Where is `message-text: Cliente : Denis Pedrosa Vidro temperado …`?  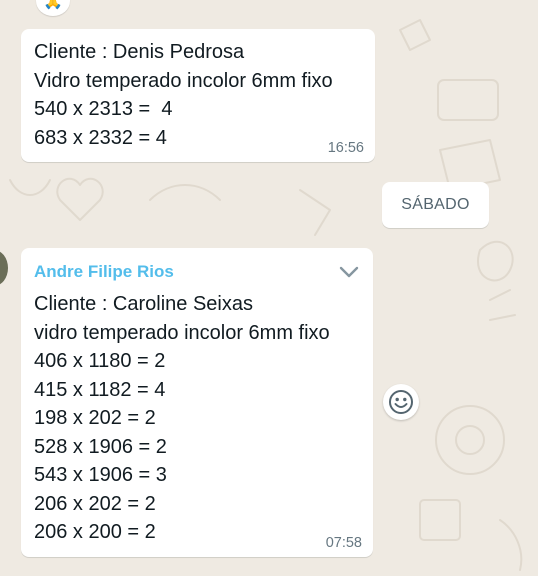
message-text: Cliente : Denis Pedrosa Vidro temperado … is located at coordinates (183, 95).